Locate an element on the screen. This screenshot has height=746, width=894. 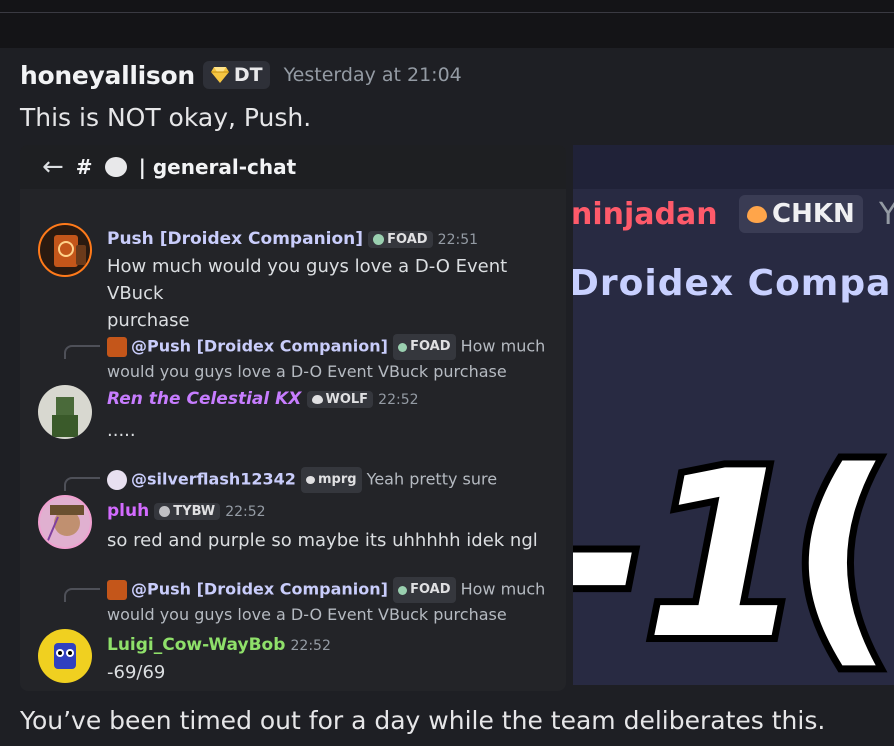
guild-tag: FOAD is located at coordinates (400, 239).